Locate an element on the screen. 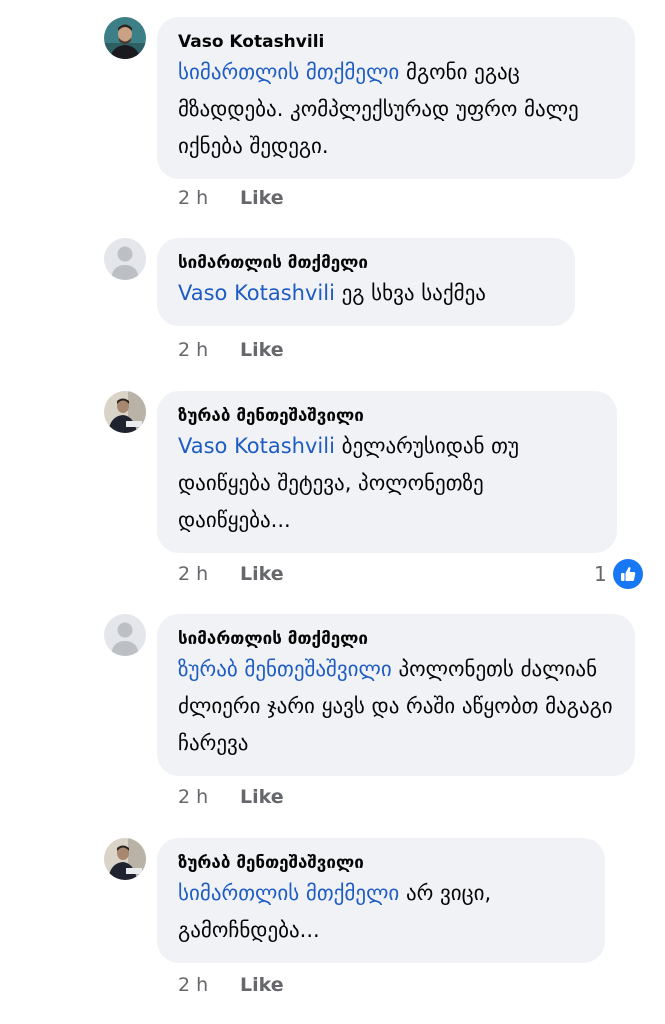 The image size is (665, 1024). comment-message: ეგ სხვა საქმეა is located at coordinates (410, 293).